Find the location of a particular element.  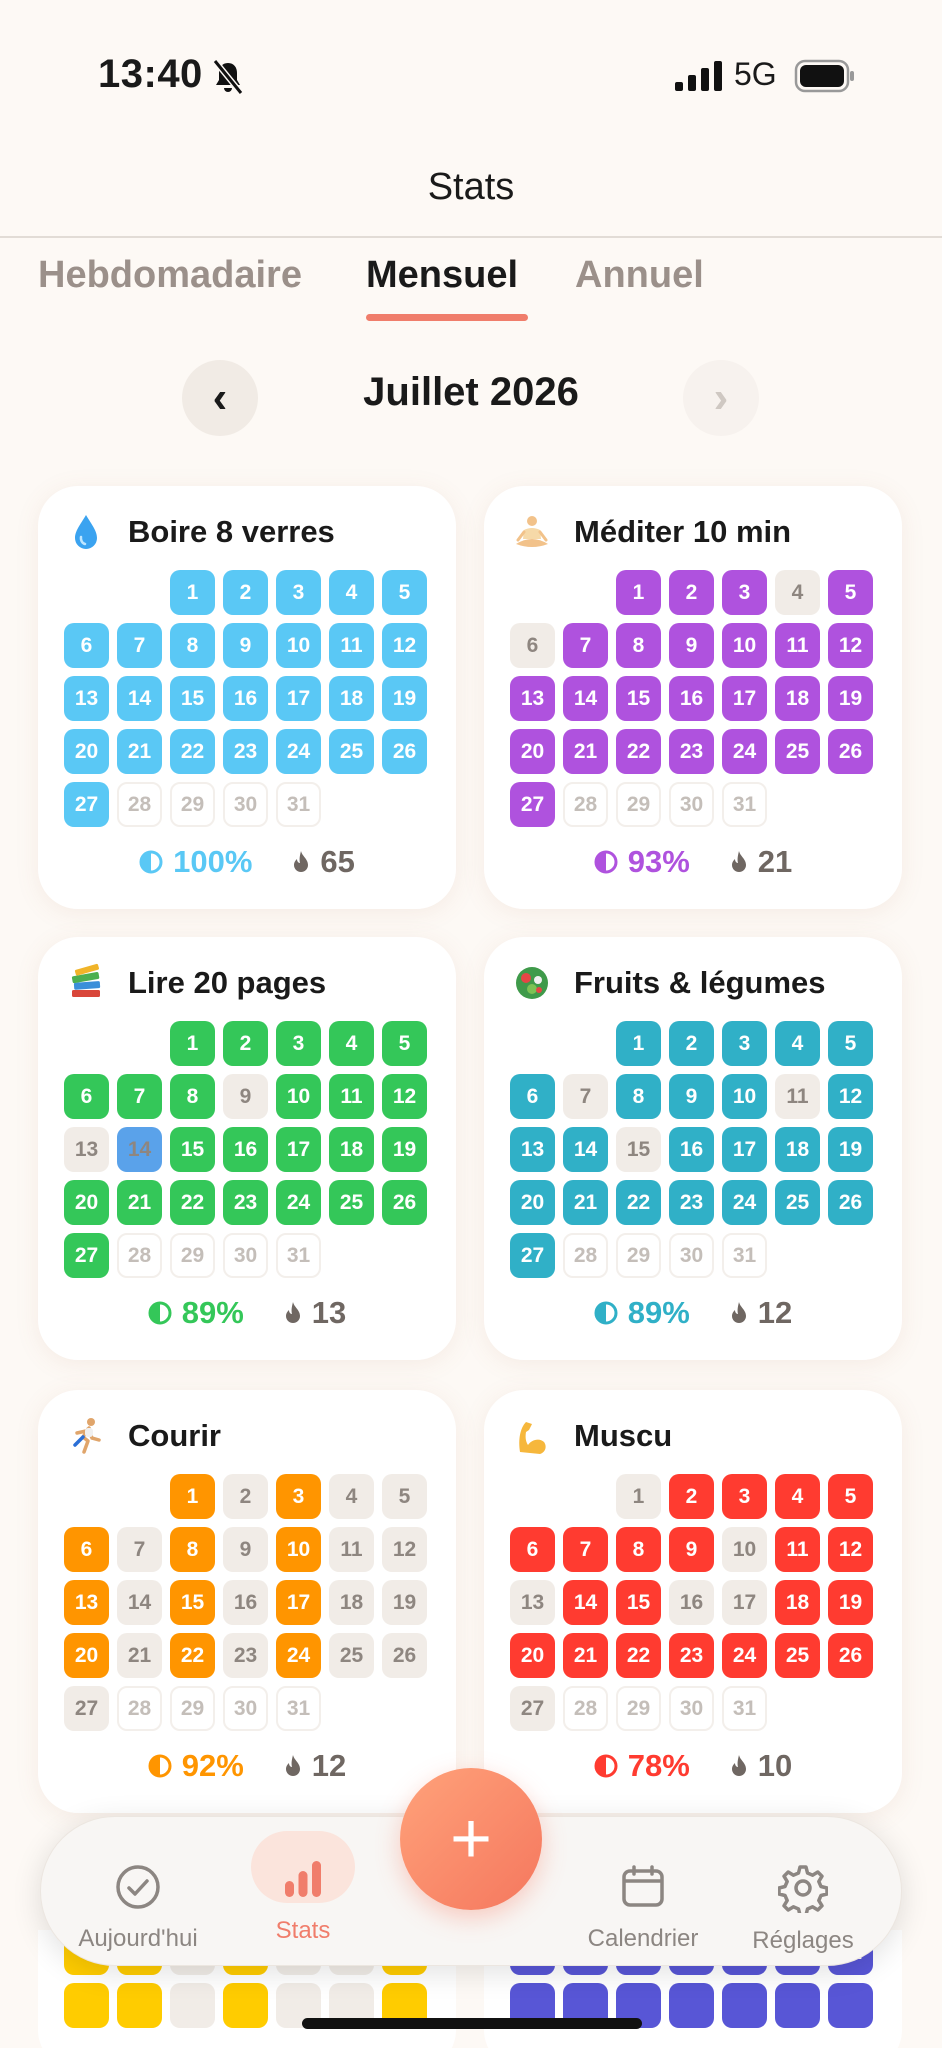

tab-weekly: Hebdomadaire is located at coordinates (170, 275).